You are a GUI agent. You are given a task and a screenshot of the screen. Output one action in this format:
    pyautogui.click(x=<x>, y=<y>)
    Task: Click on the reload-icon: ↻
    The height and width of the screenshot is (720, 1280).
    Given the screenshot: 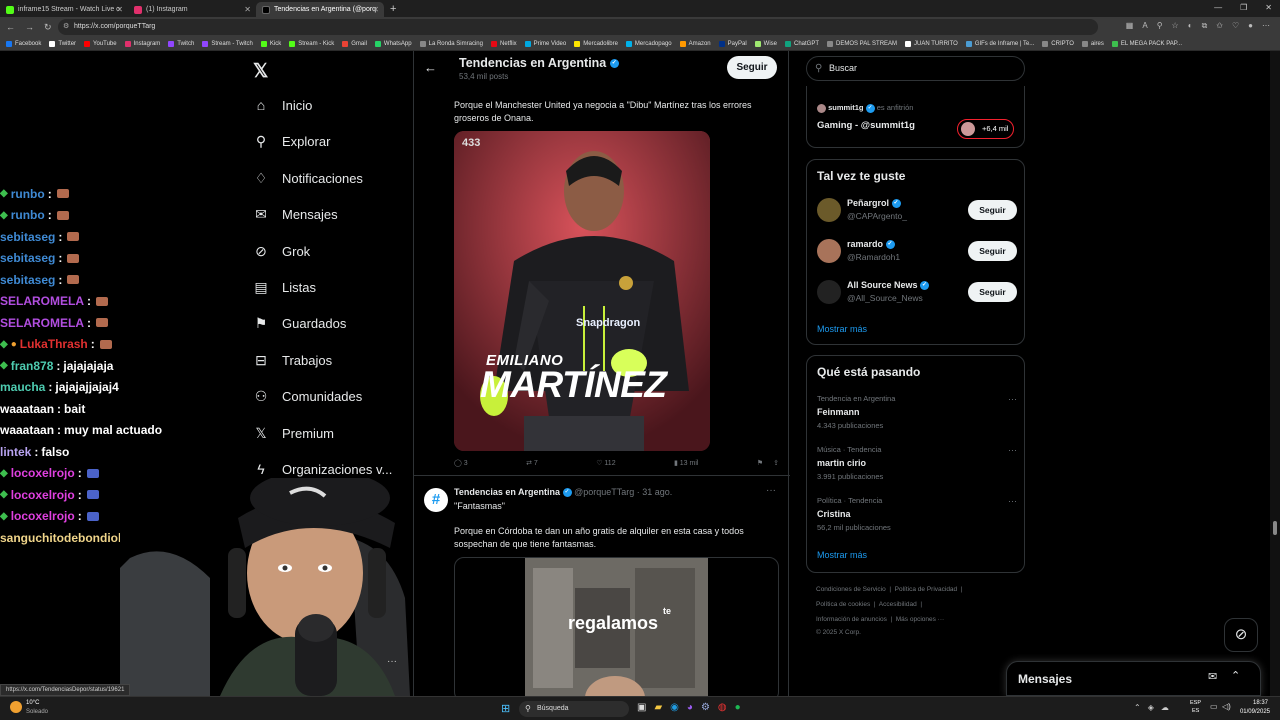 What is the action you would take?
    pyautogui.click(x=48, y=27)
    